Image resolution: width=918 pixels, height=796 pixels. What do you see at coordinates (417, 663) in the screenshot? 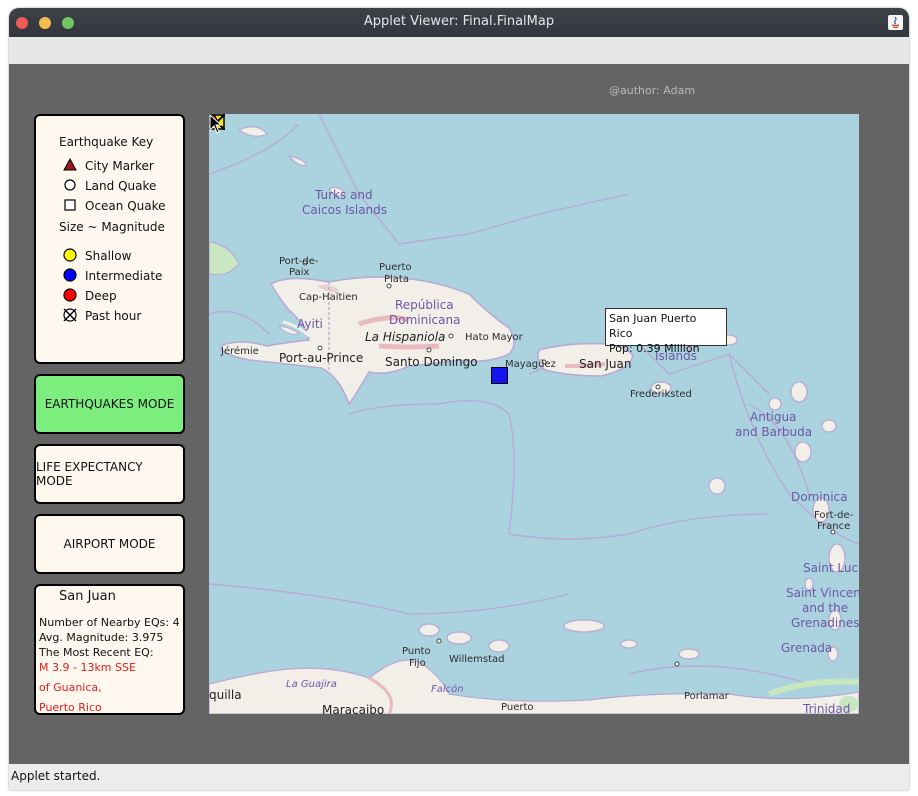
I see `map-label-punto-fijo-2: Fijo` at bounding box center [417, 663].